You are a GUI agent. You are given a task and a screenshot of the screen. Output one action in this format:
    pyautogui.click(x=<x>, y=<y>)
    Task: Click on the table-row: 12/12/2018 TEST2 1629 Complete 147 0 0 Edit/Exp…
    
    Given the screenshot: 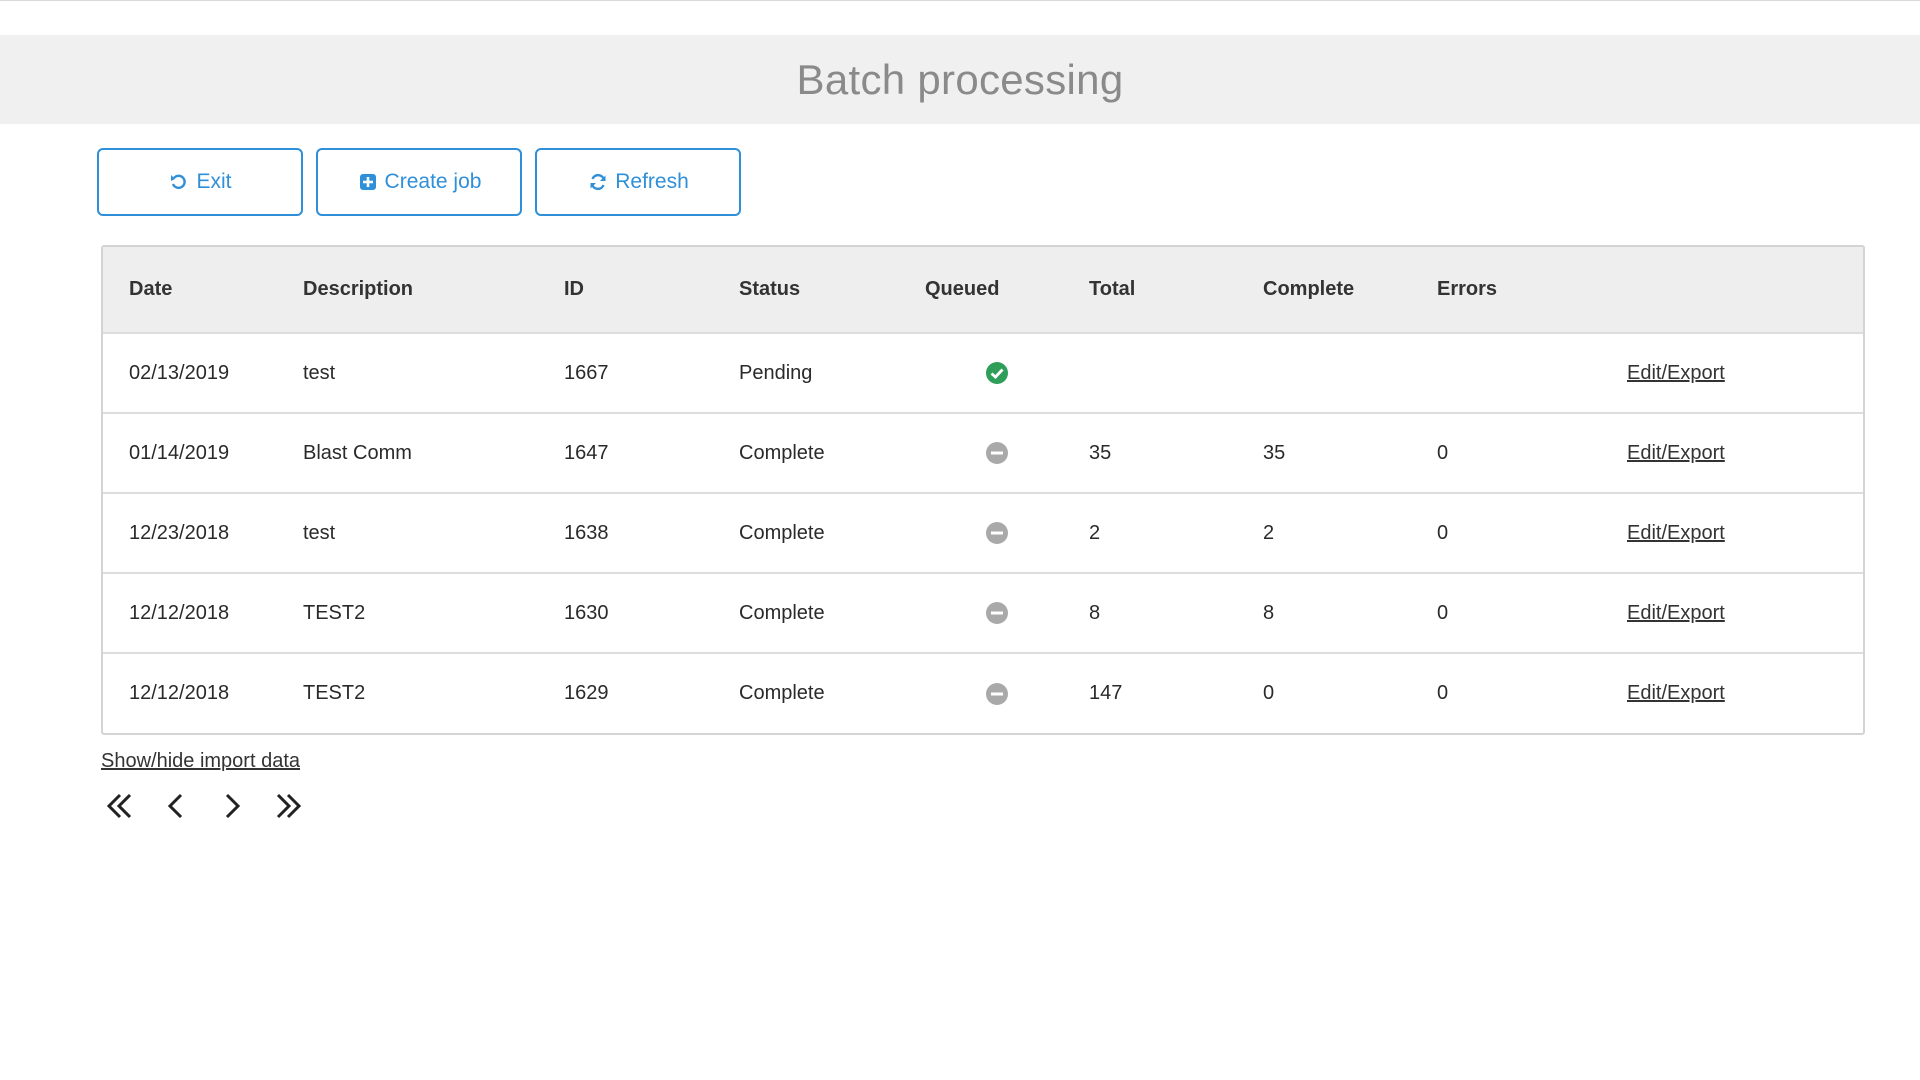 What is the action you would take?
    pyautogui.click(x=983, y=693)
    